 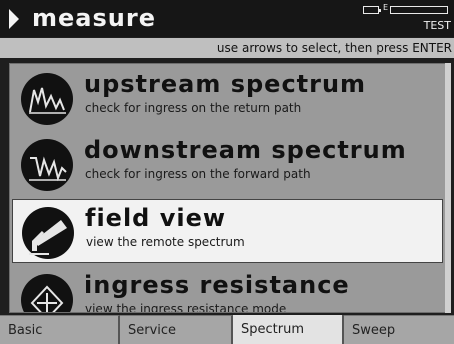 What do you see at coordinates (217, 285) in the screenshot?
I see `menu-item-title: ingress resistance` at bounding box center [217, 285].